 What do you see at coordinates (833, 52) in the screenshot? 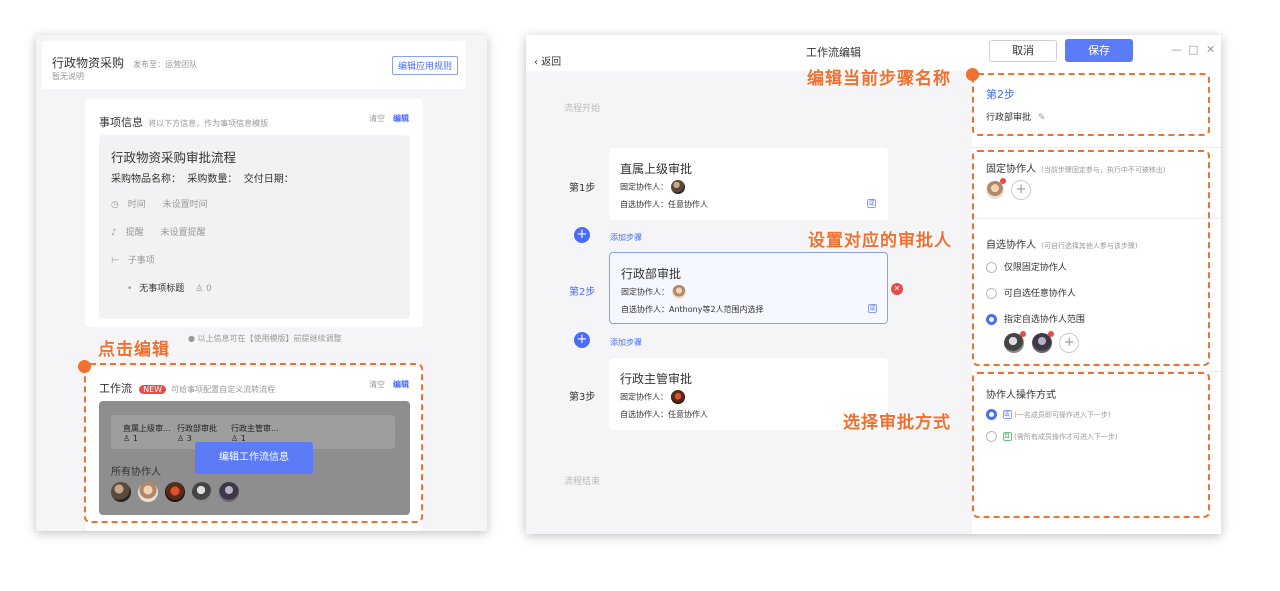
I see `editor-title: 工作流编辑` at bounding box center [833, 52].